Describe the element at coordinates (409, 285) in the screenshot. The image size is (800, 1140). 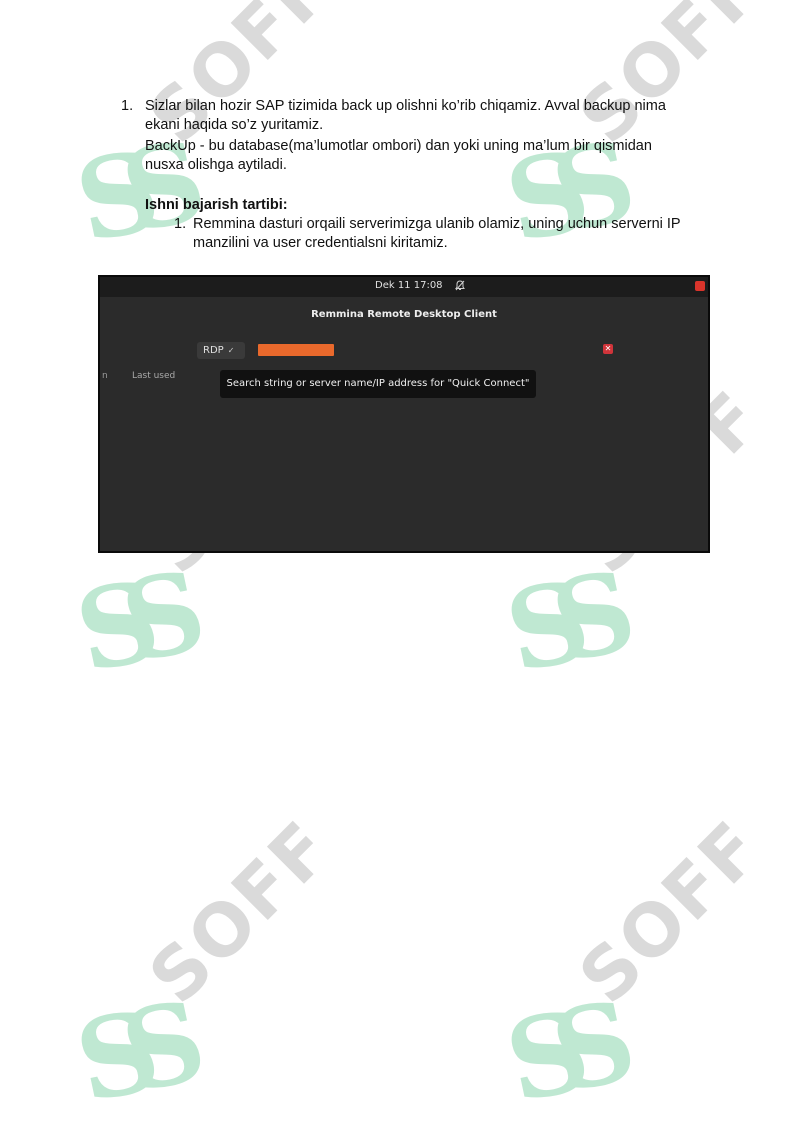
I see `clock: Dek 11 17:08` at that location.